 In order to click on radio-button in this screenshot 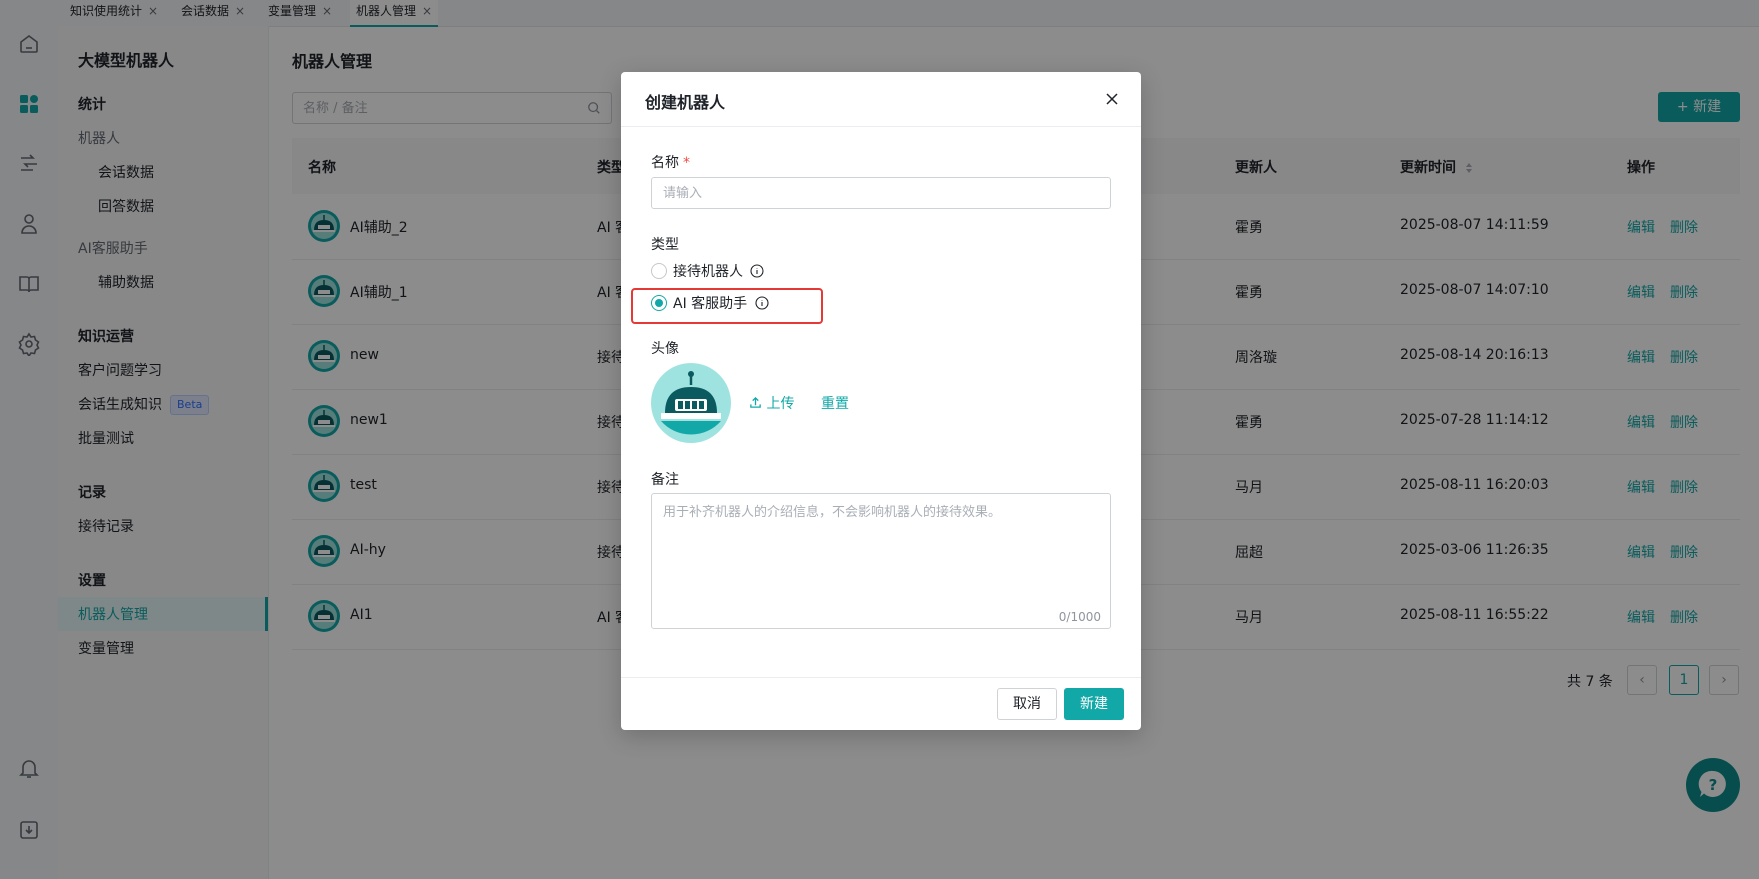, I will do `click(659, 271)`.